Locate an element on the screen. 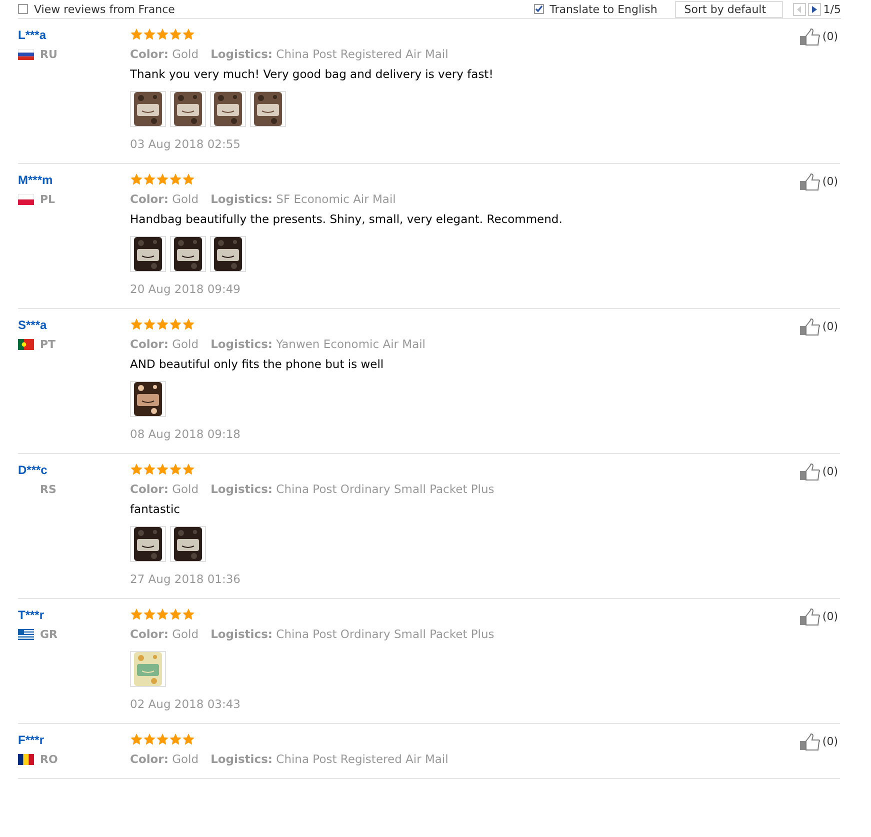 The height and width of the screenshot is (837, 871). reviewer-name: F***r is located at coordinates (32, 740).